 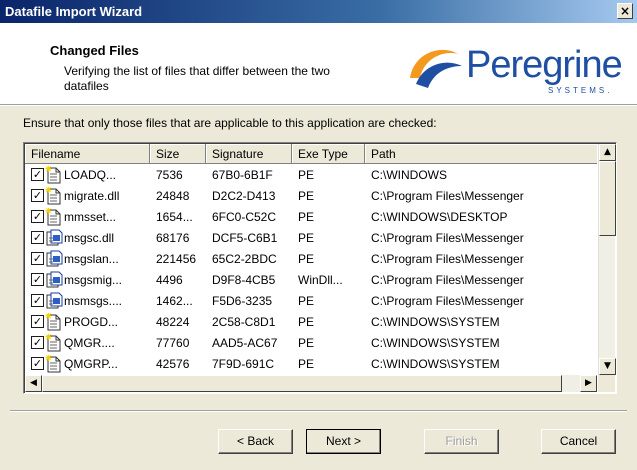 What do you see at coordinates (625, 11) in the screenshot?
I see `close-button: ×` at bounding box center [625, 11].